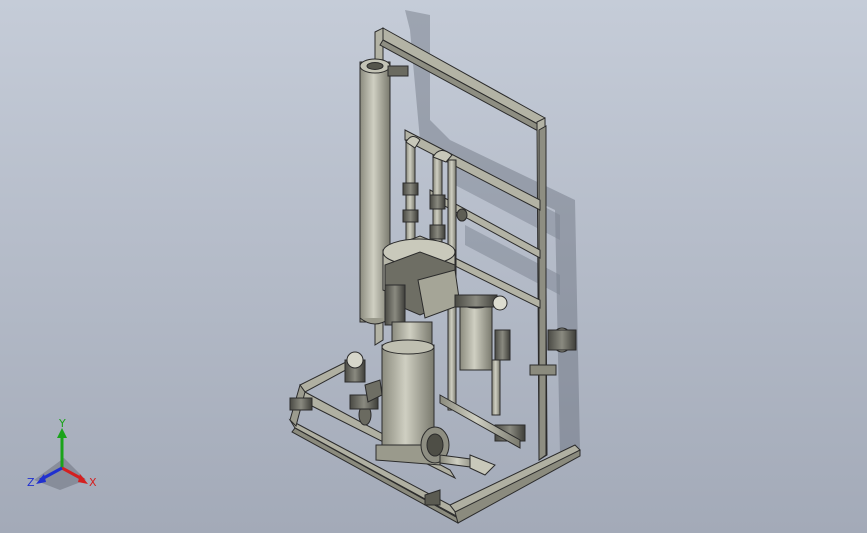  I want to click on triad-y-label: Y, so click(62, 423).